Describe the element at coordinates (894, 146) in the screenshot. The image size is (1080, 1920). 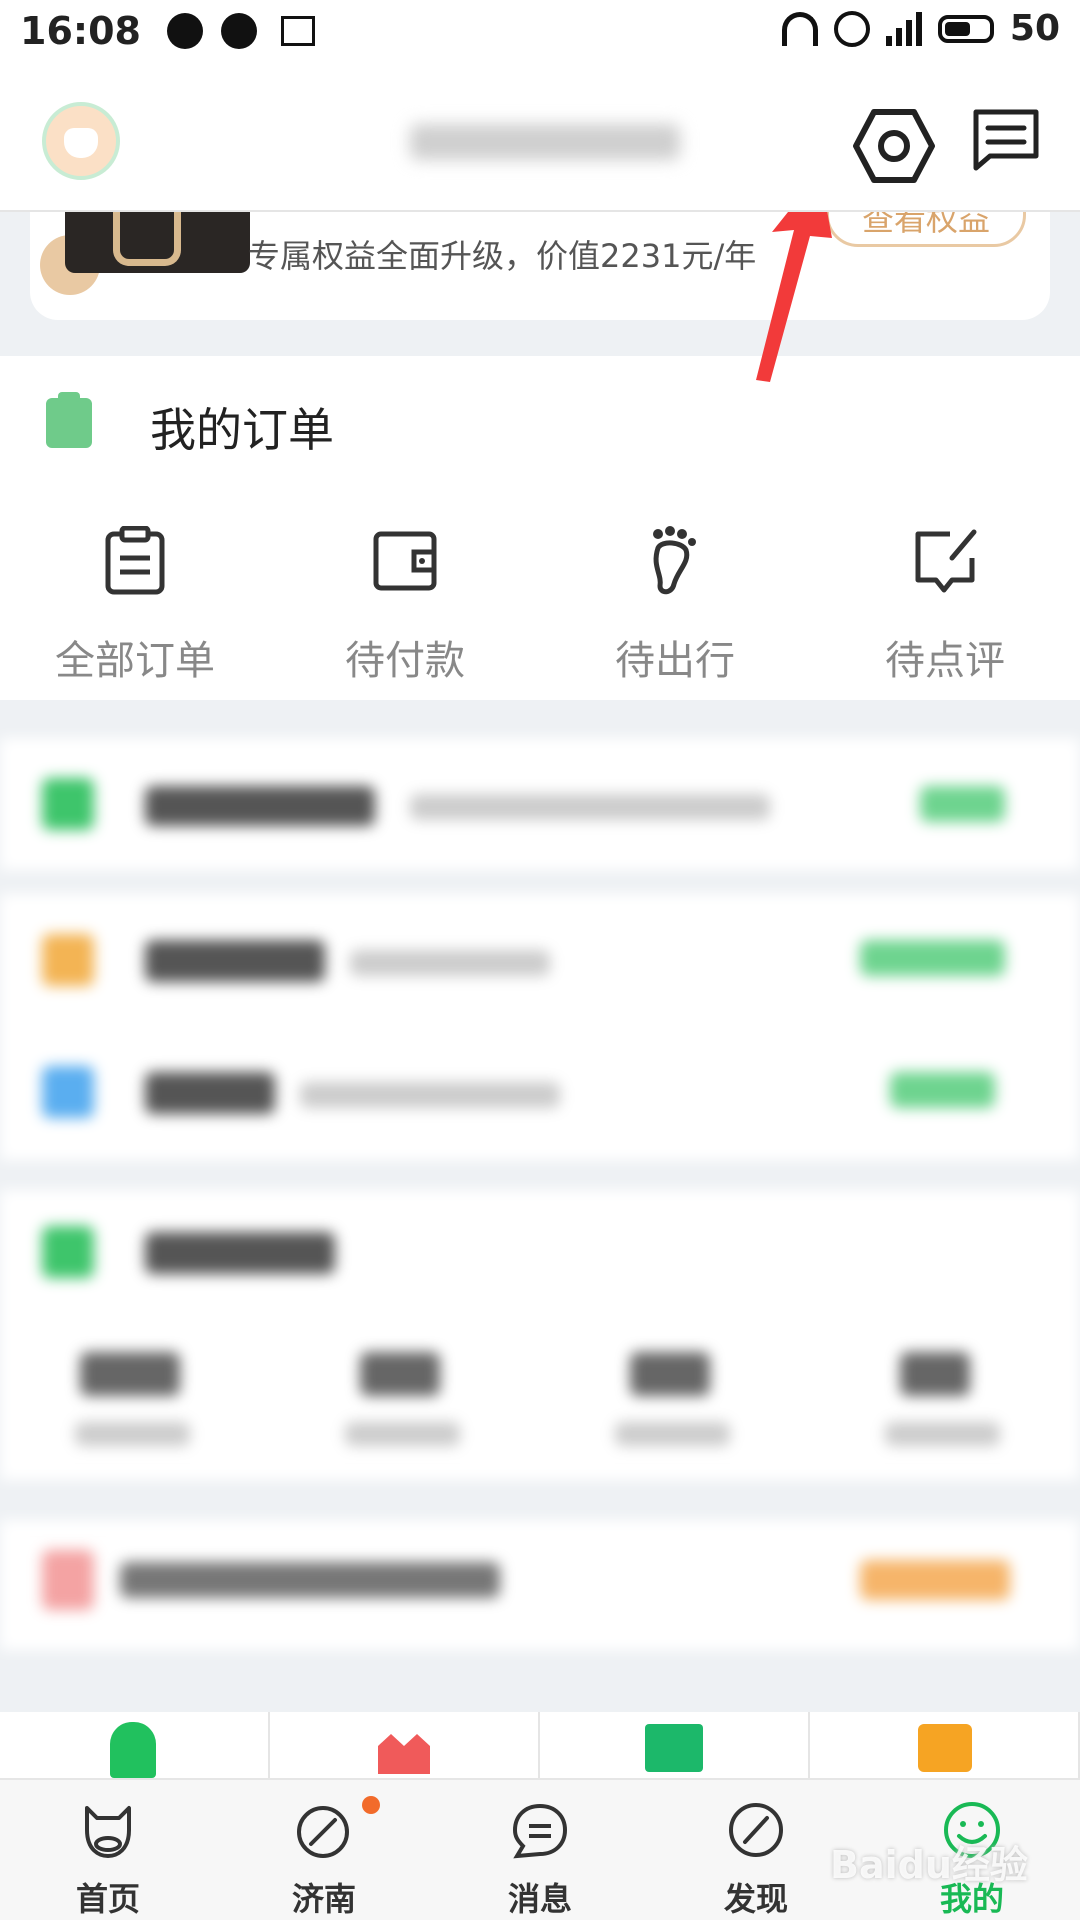
I see `settings-icon` at that location.